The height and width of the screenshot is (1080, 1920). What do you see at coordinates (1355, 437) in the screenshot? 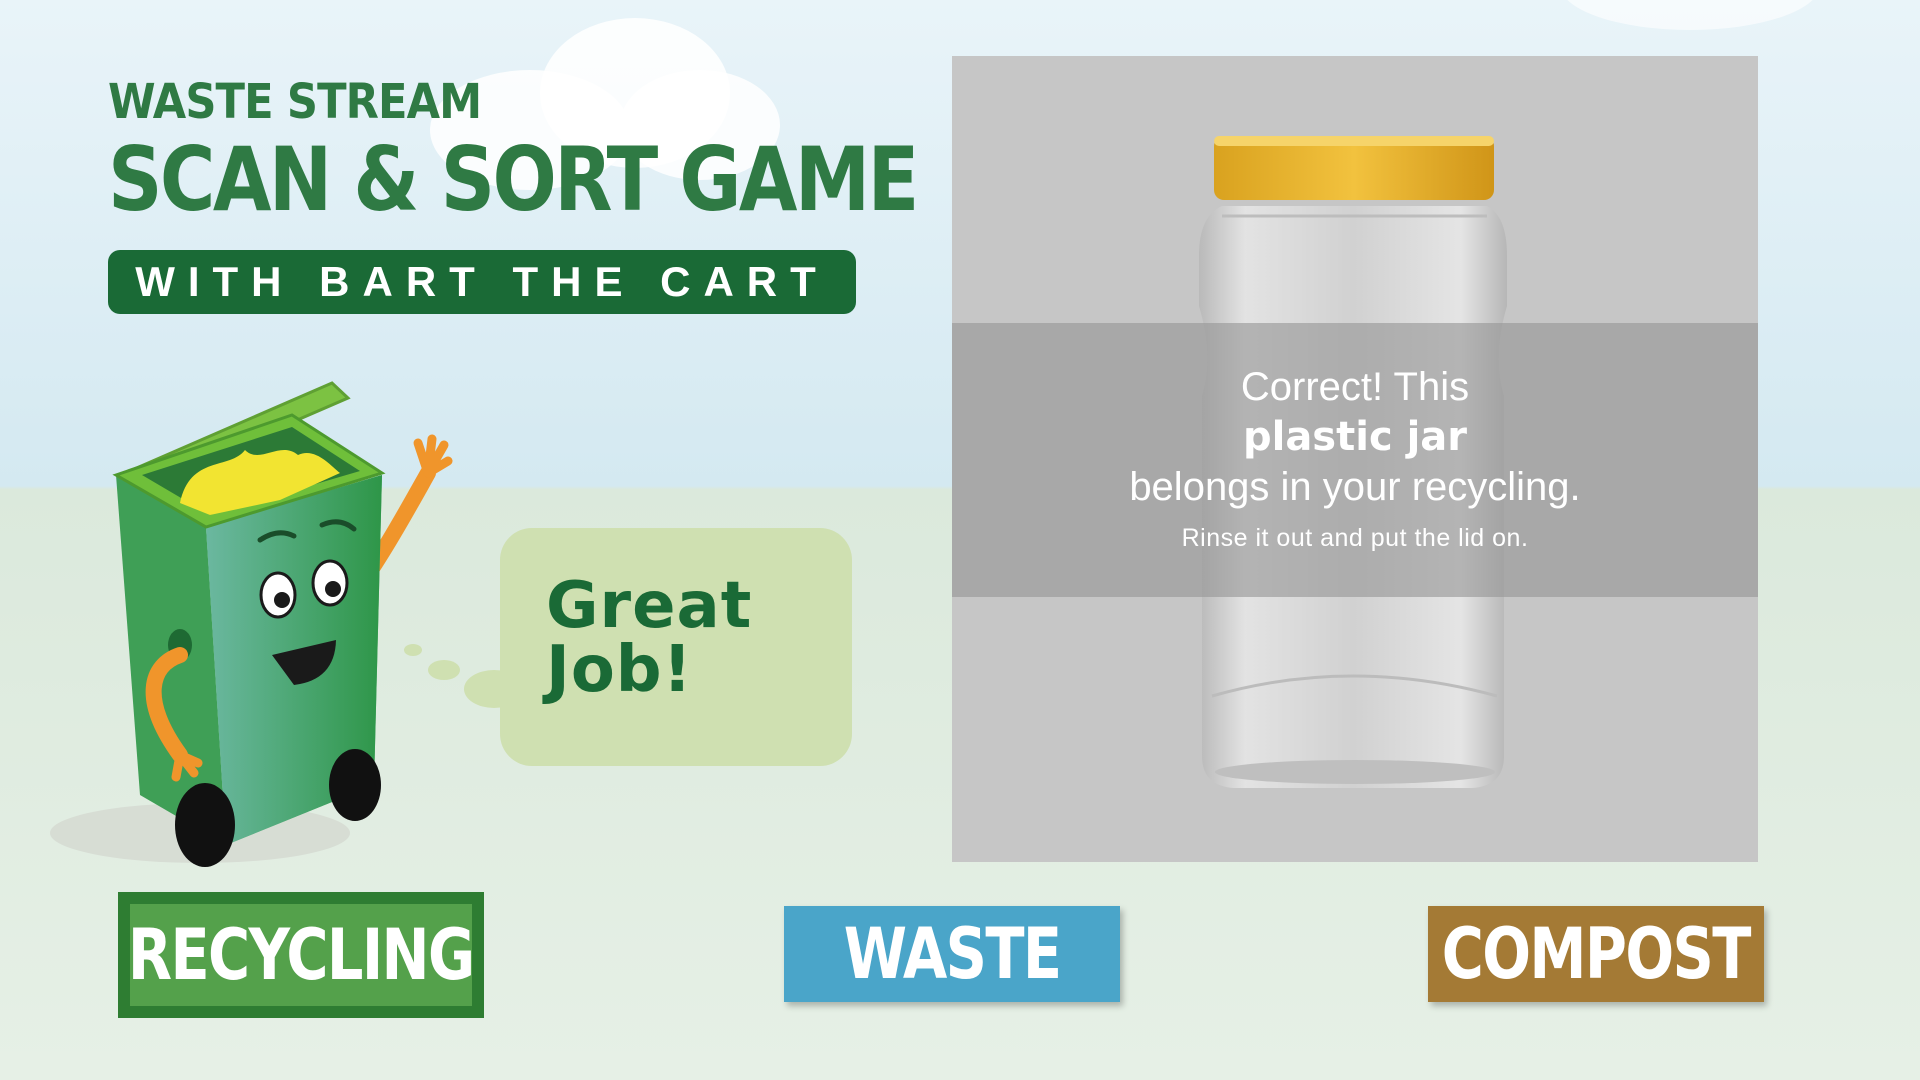
I see `feedback-item-name: plastic jar` at bounding box center [1355, 437].